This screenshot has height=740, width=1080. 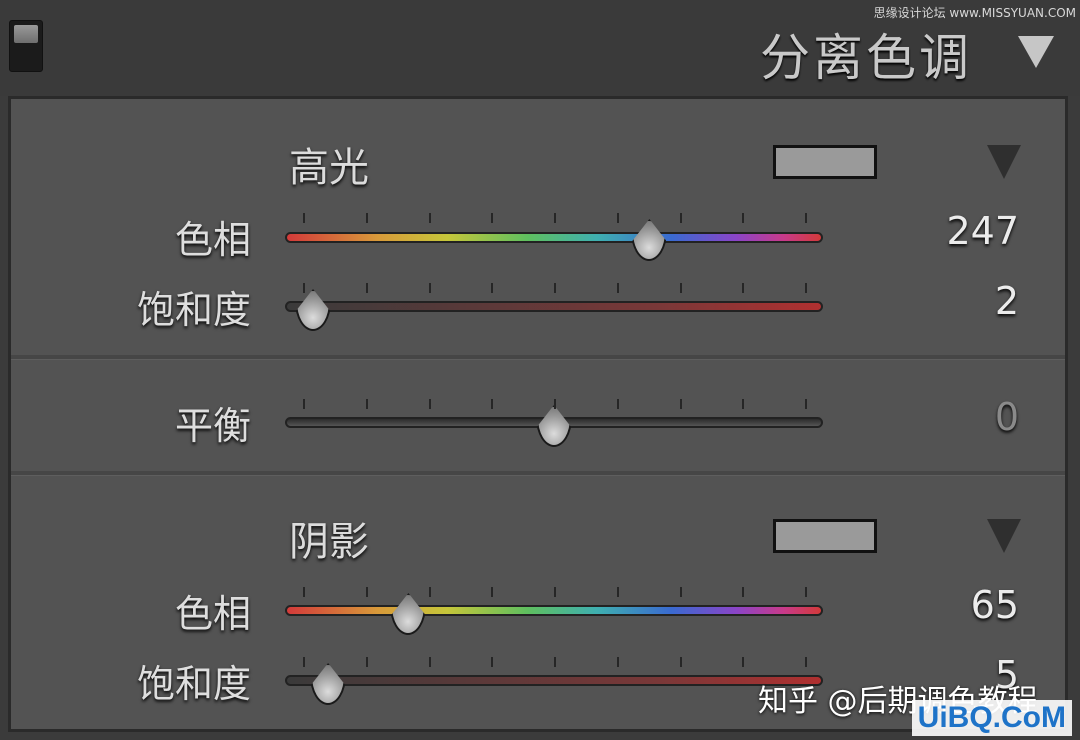 What do you see at coordinates (212, 614) in the screenshot?
I see `shadows-hue-label: 色相` at bounding box center [212, 614].